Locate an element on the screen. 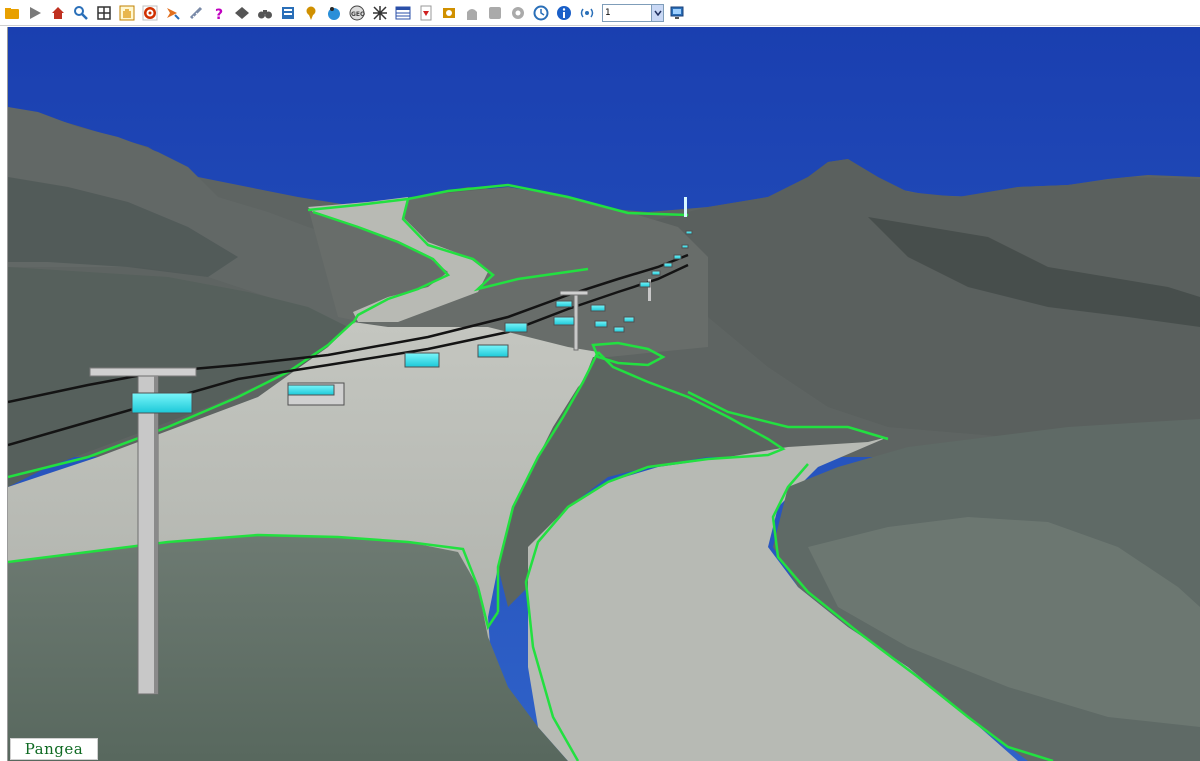 The image size is (1200, 761). table-icon is located at coordinates (403, 13).